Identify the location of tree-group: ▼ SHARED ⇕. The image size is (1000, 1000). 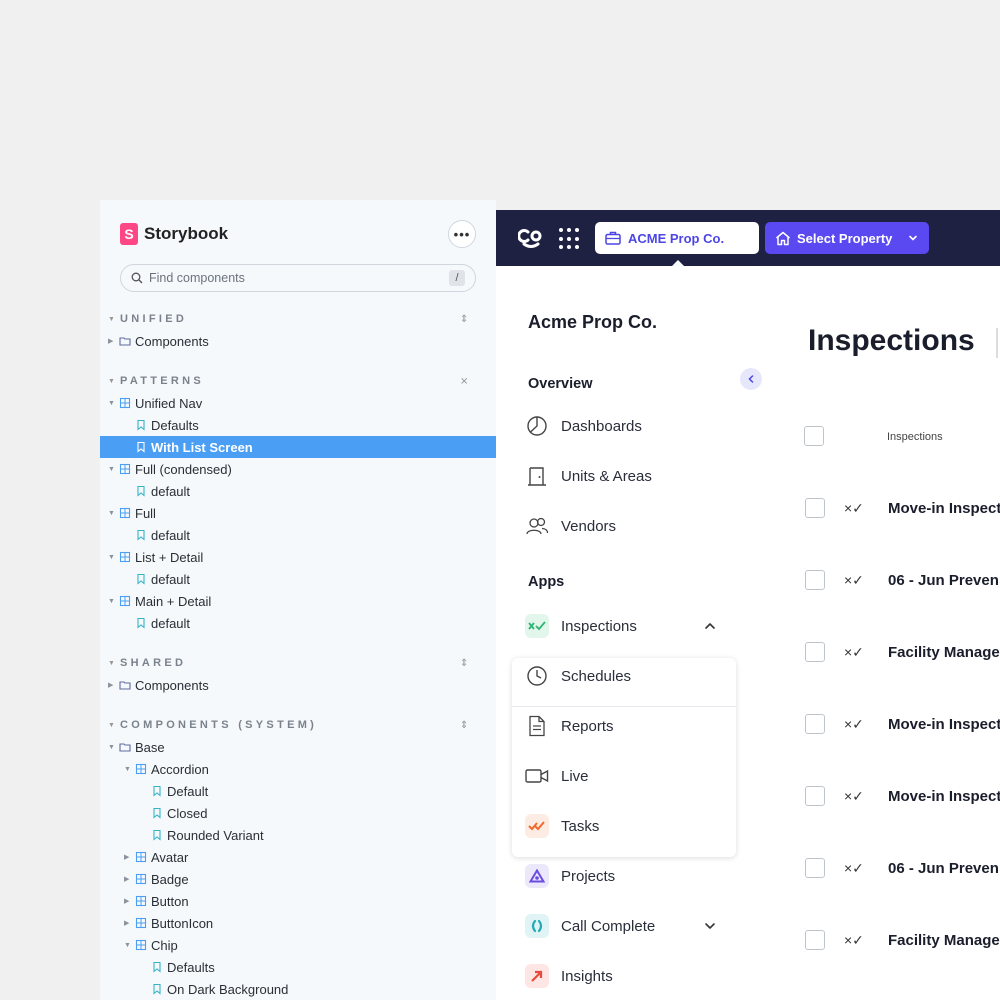
(298, 663).